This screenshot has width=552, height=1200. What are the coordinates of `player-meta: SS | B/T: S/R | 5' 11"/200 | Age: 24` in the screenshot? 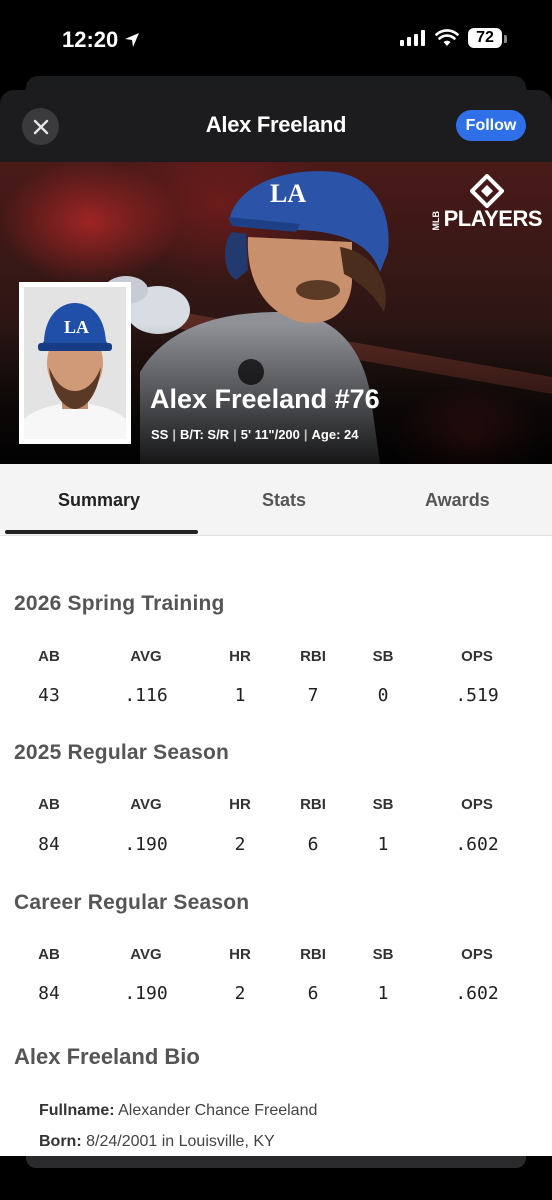 It's located at (255, 434).